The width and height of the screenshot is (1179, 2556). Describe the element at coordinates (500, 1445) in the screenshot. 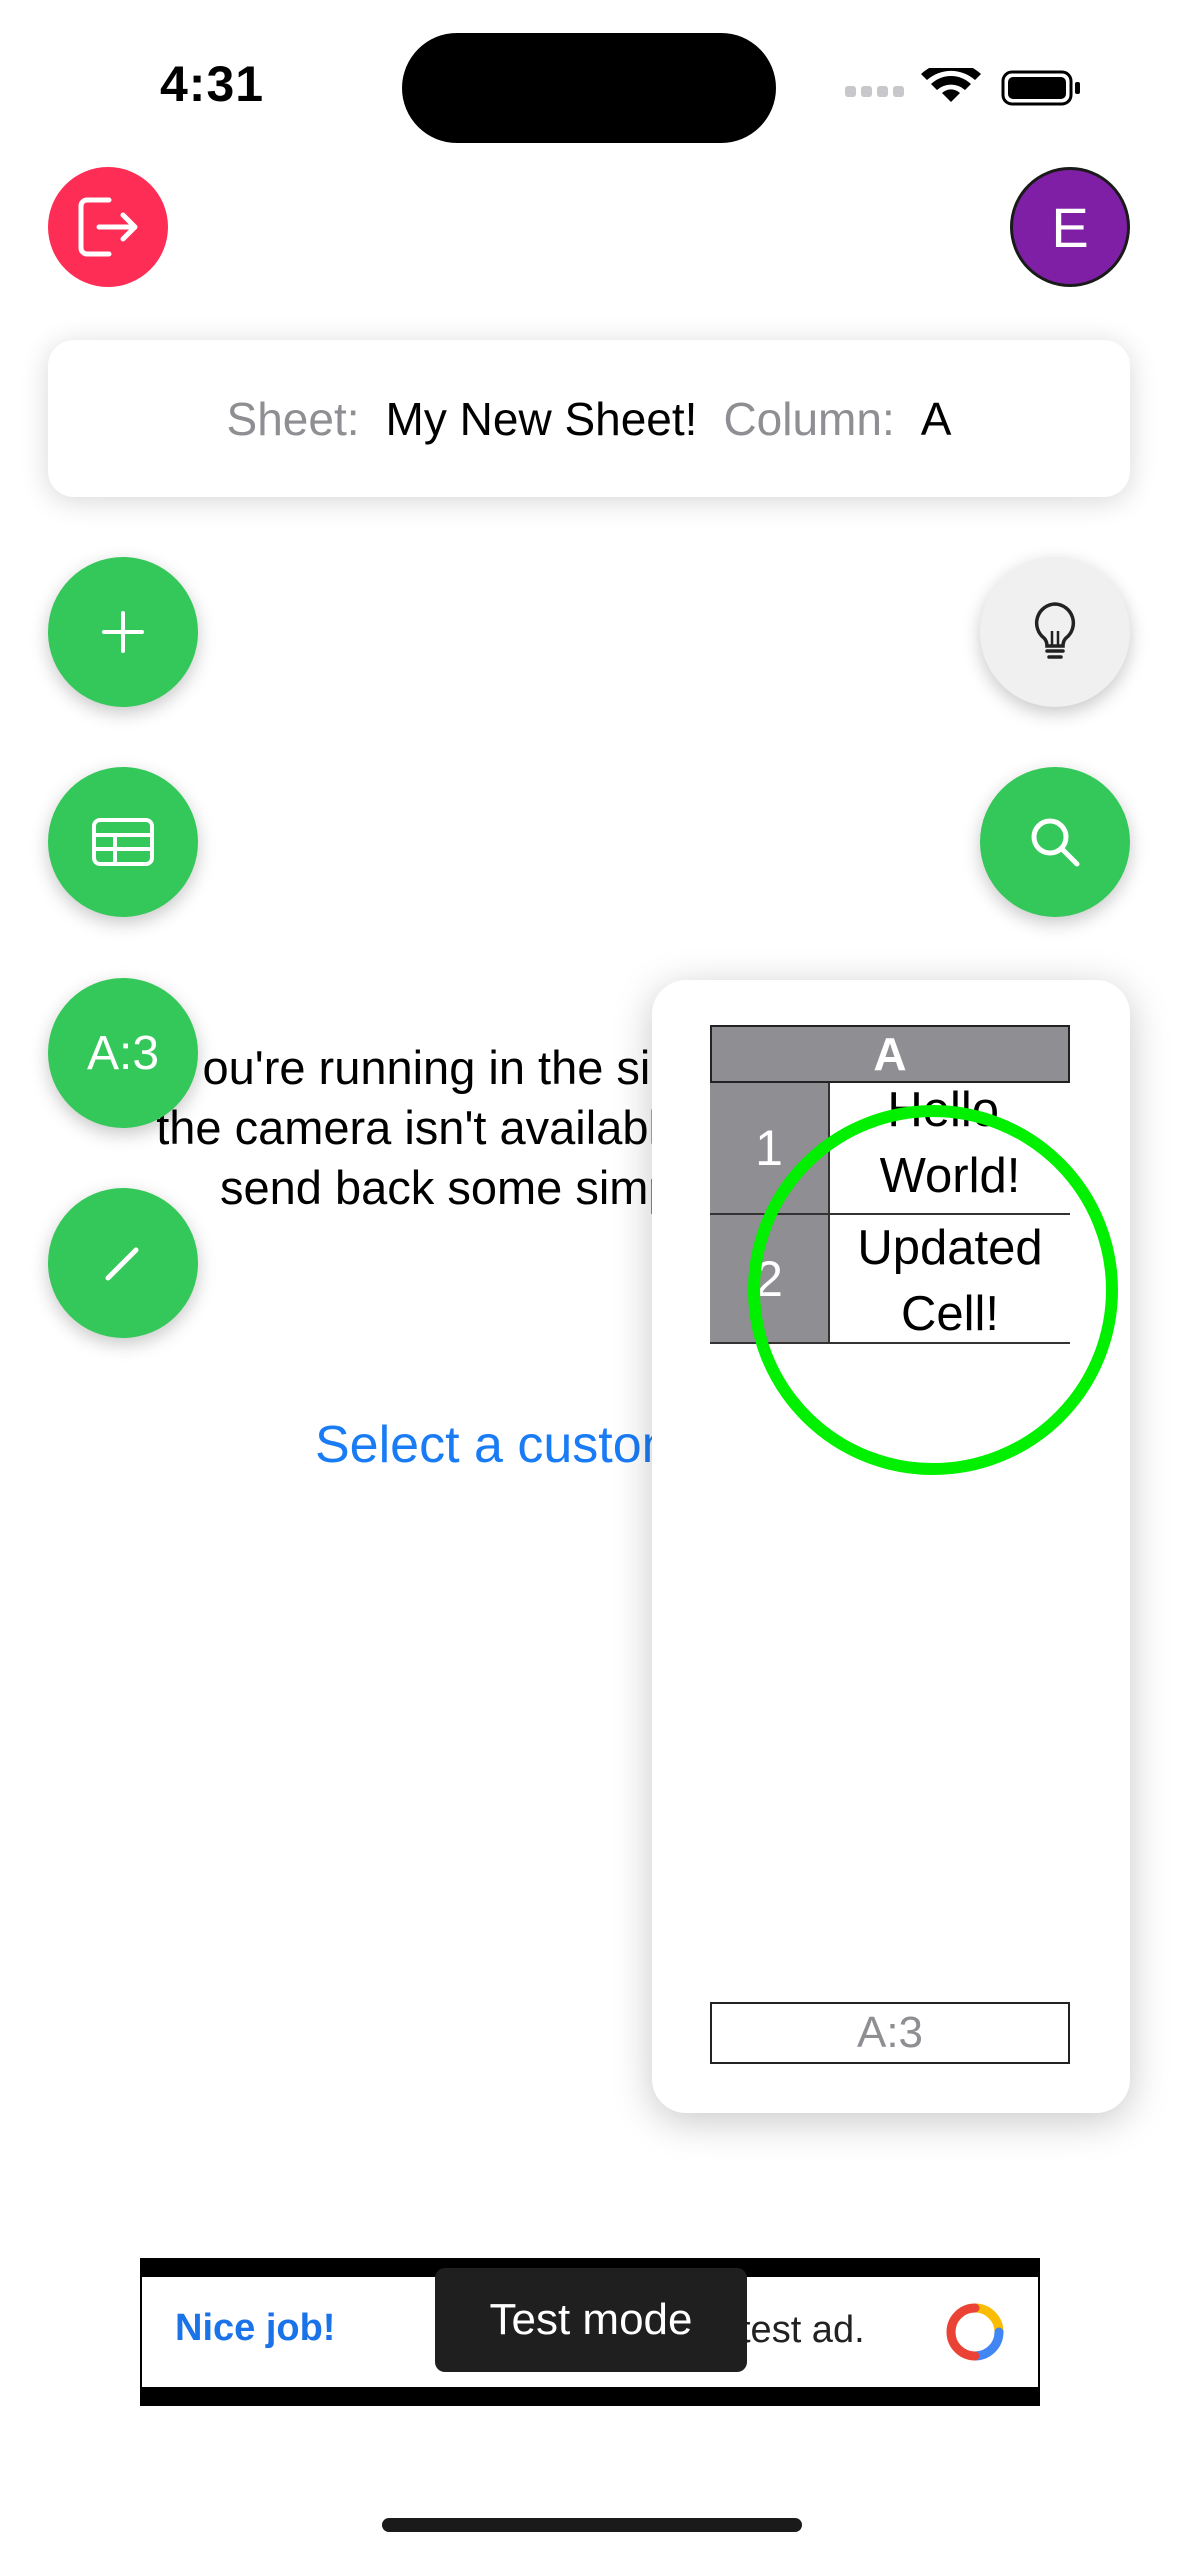

I see `select-custom-link: Select a custom` at that location.